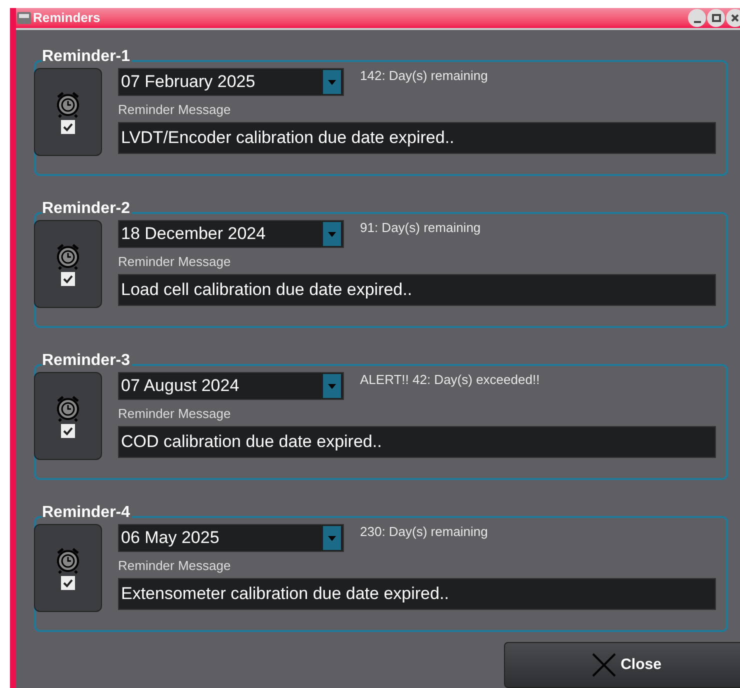  I want to click on message-field: COD calibration due date expired.., so click(417, 442).